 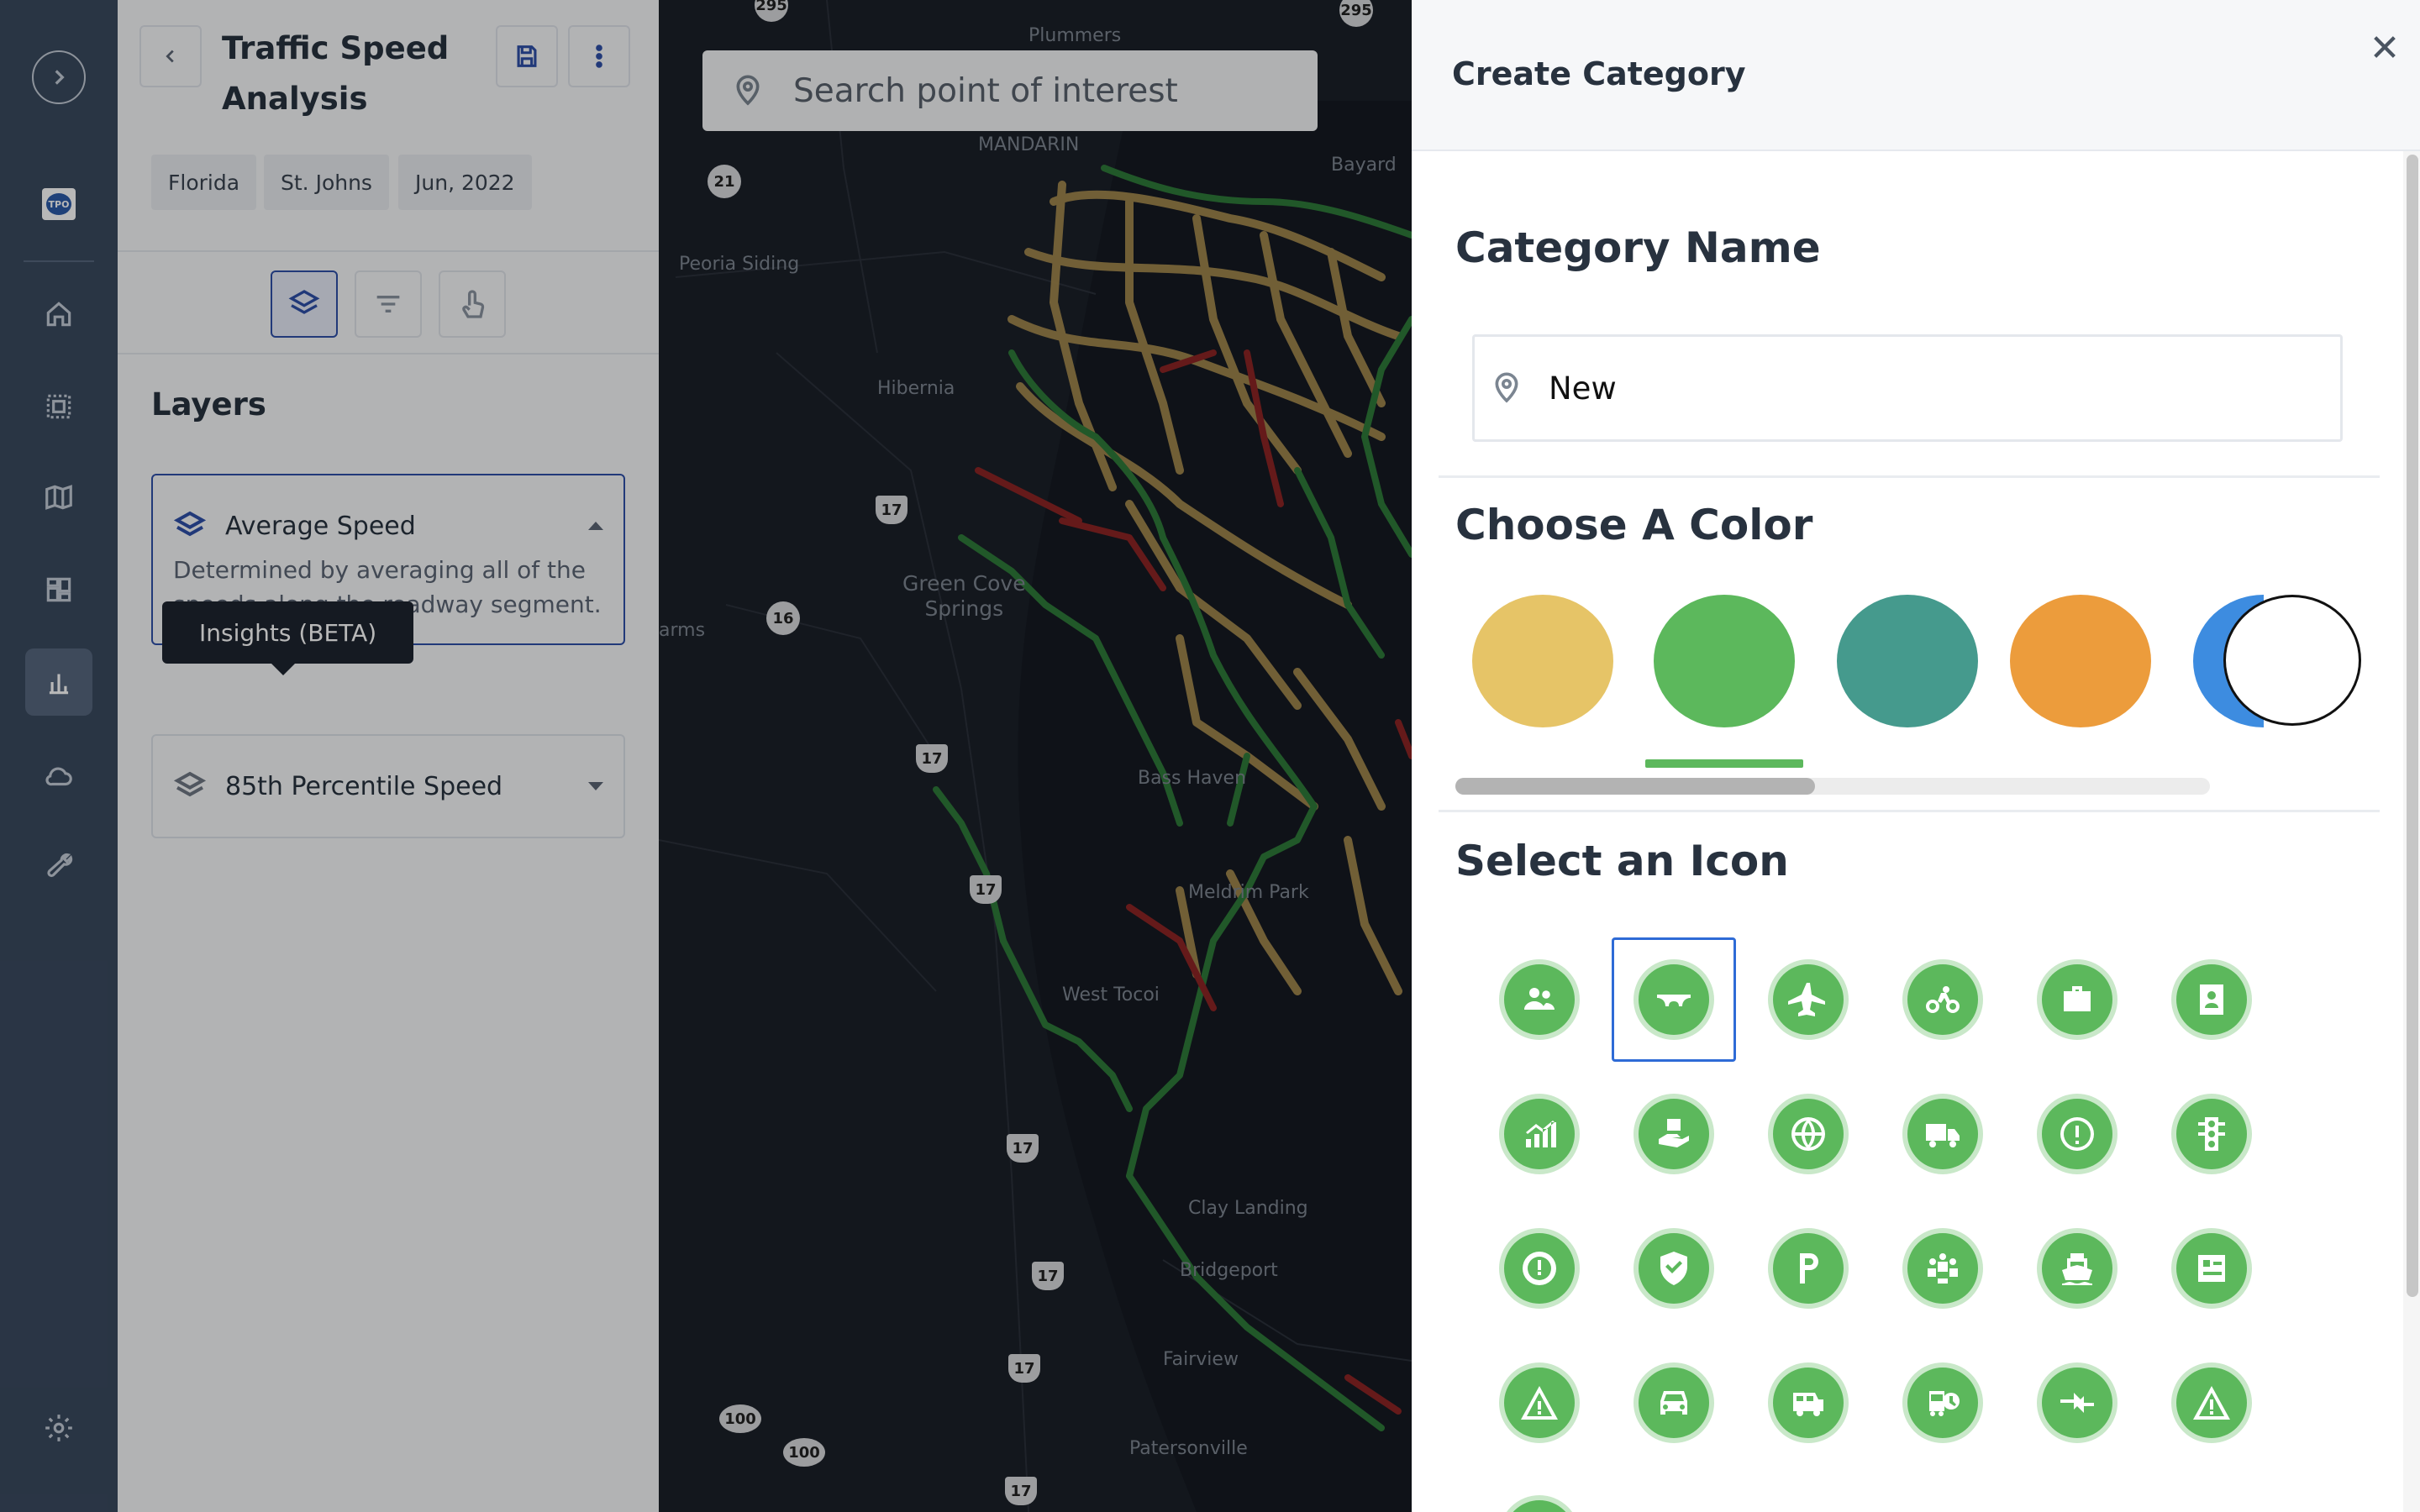 I want to click on id-card-icon, so click(x=2211, y=1268).